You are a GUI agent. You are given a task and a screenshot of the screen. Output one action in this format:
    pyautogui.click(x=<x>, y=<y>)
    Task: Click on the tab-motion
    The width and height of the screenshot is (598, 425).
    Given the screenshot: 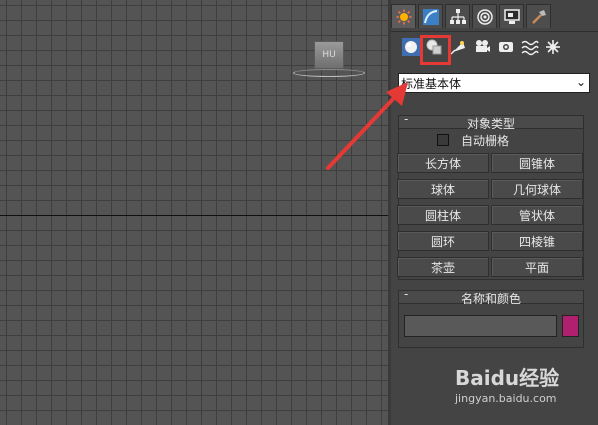 What is the action you would take?
    pyautogui.click(x=484, y=16)
    